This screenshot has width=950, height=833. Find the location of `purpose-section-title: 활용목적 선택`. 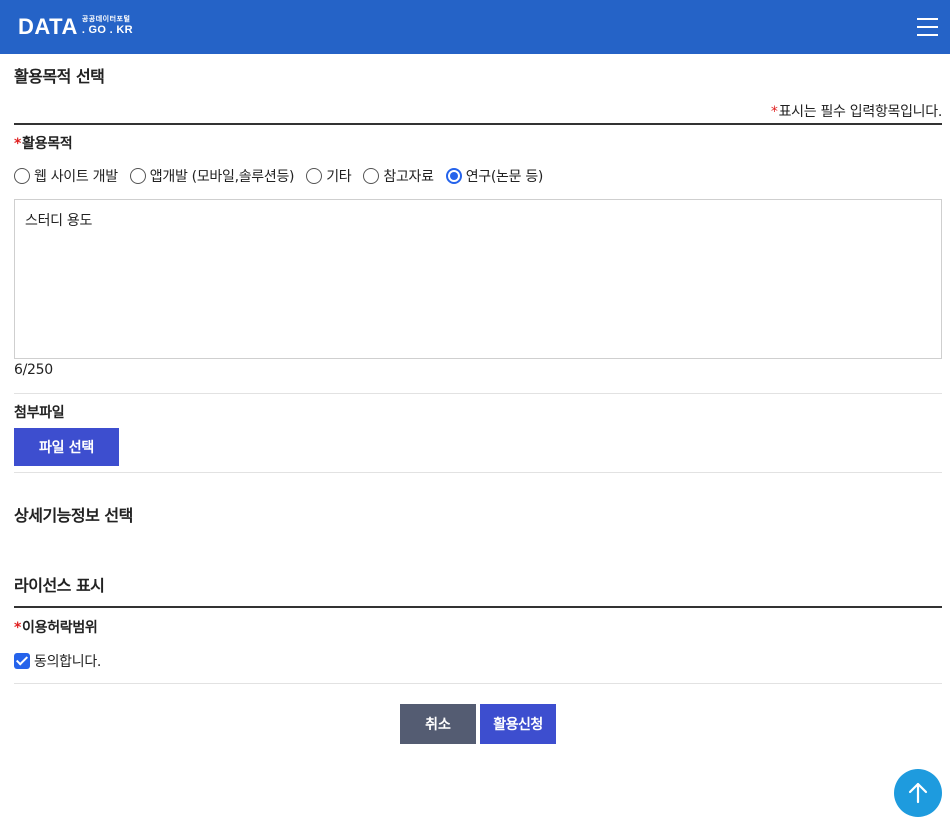

purpose-section-title: 활용목적 선택 is located at coordinates (59, 76).